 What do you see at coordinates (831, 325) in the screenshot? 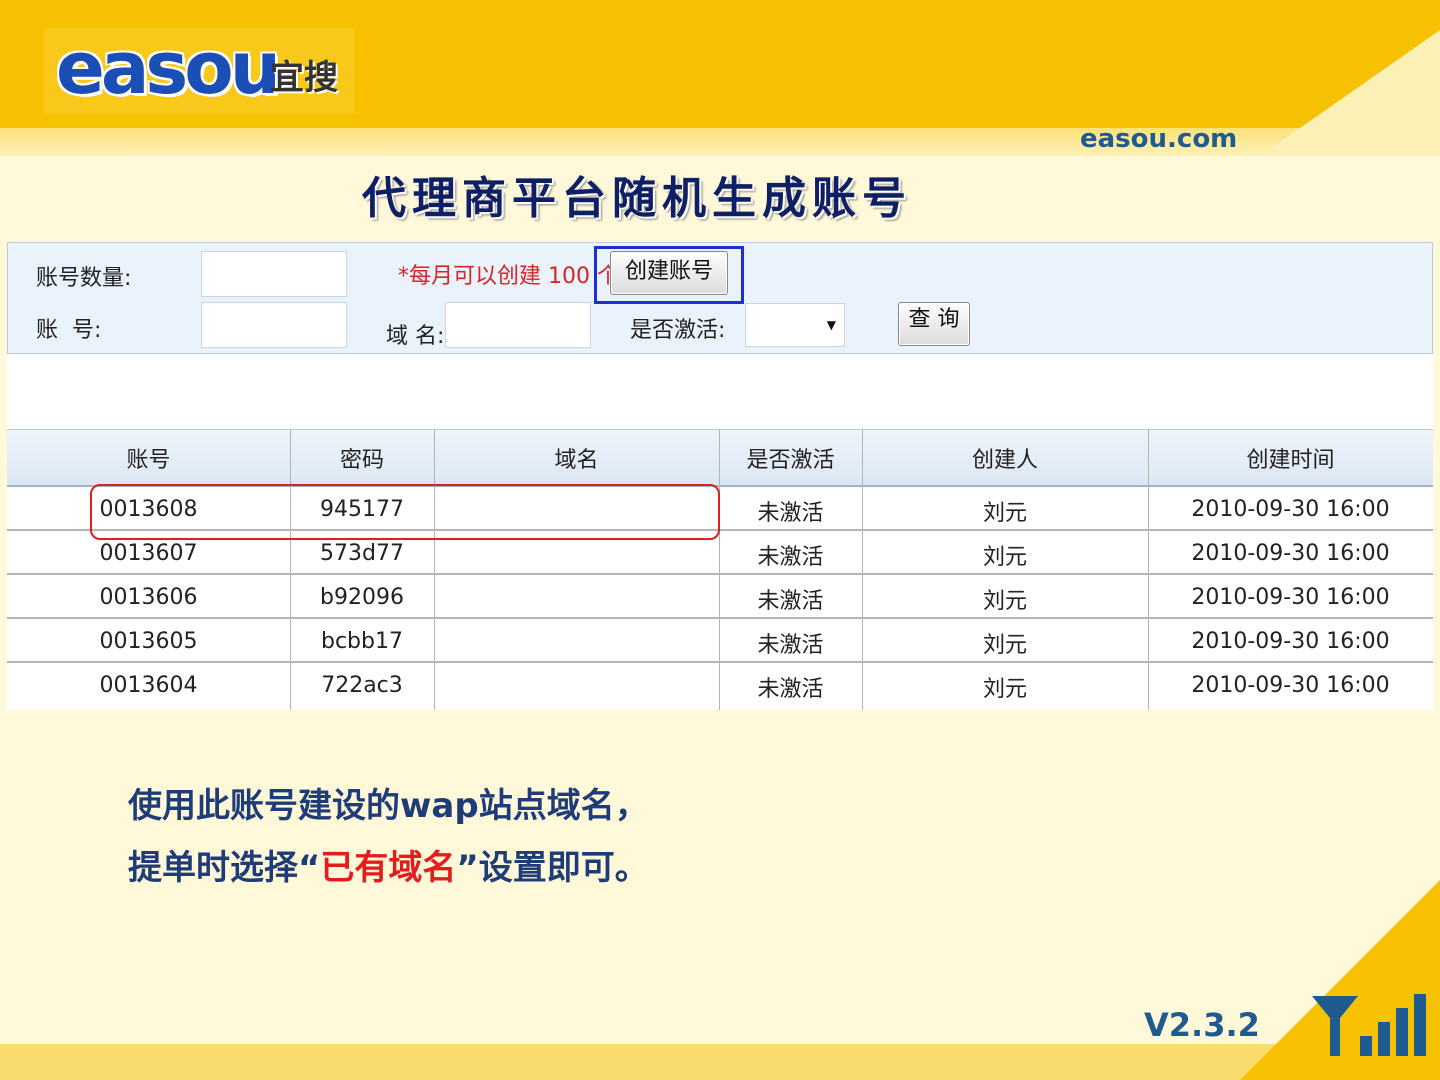
I see `chevron-down-icon: ▼` at bounding box center [831, 325].